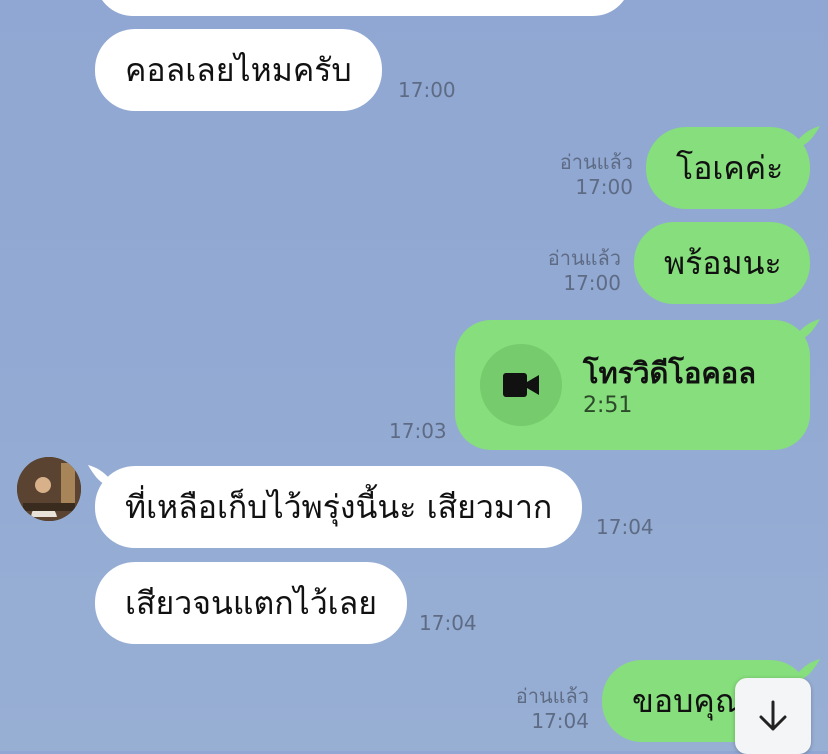 The image size is (828, 754). I want to click on message-text: ที่เหลือเก็บไว้พรุ่งนี้นะ เสียวมาก, so click(339, 506).